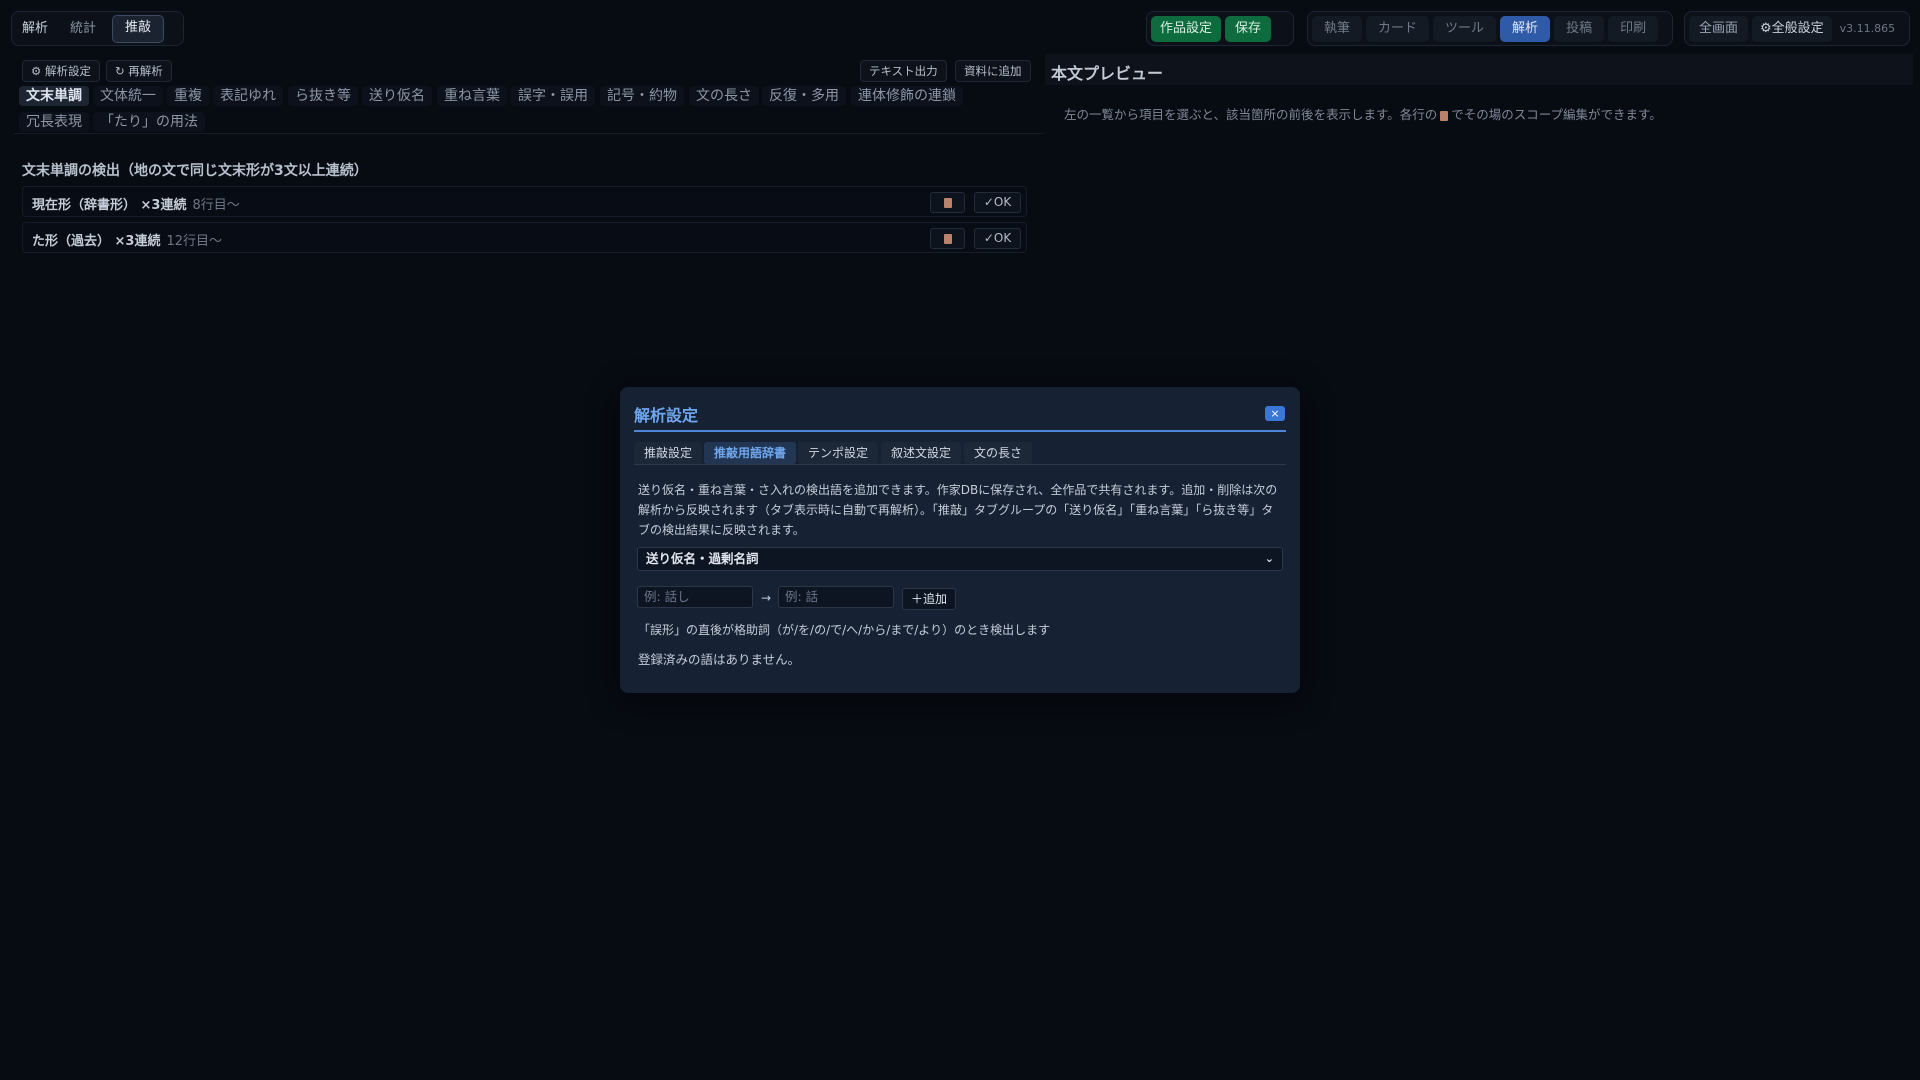 This screenshot has width=1920, height=1080. Describe the element at coordinates (1248, 28) in the screenshot. I see `save-button: 保存` at that location.